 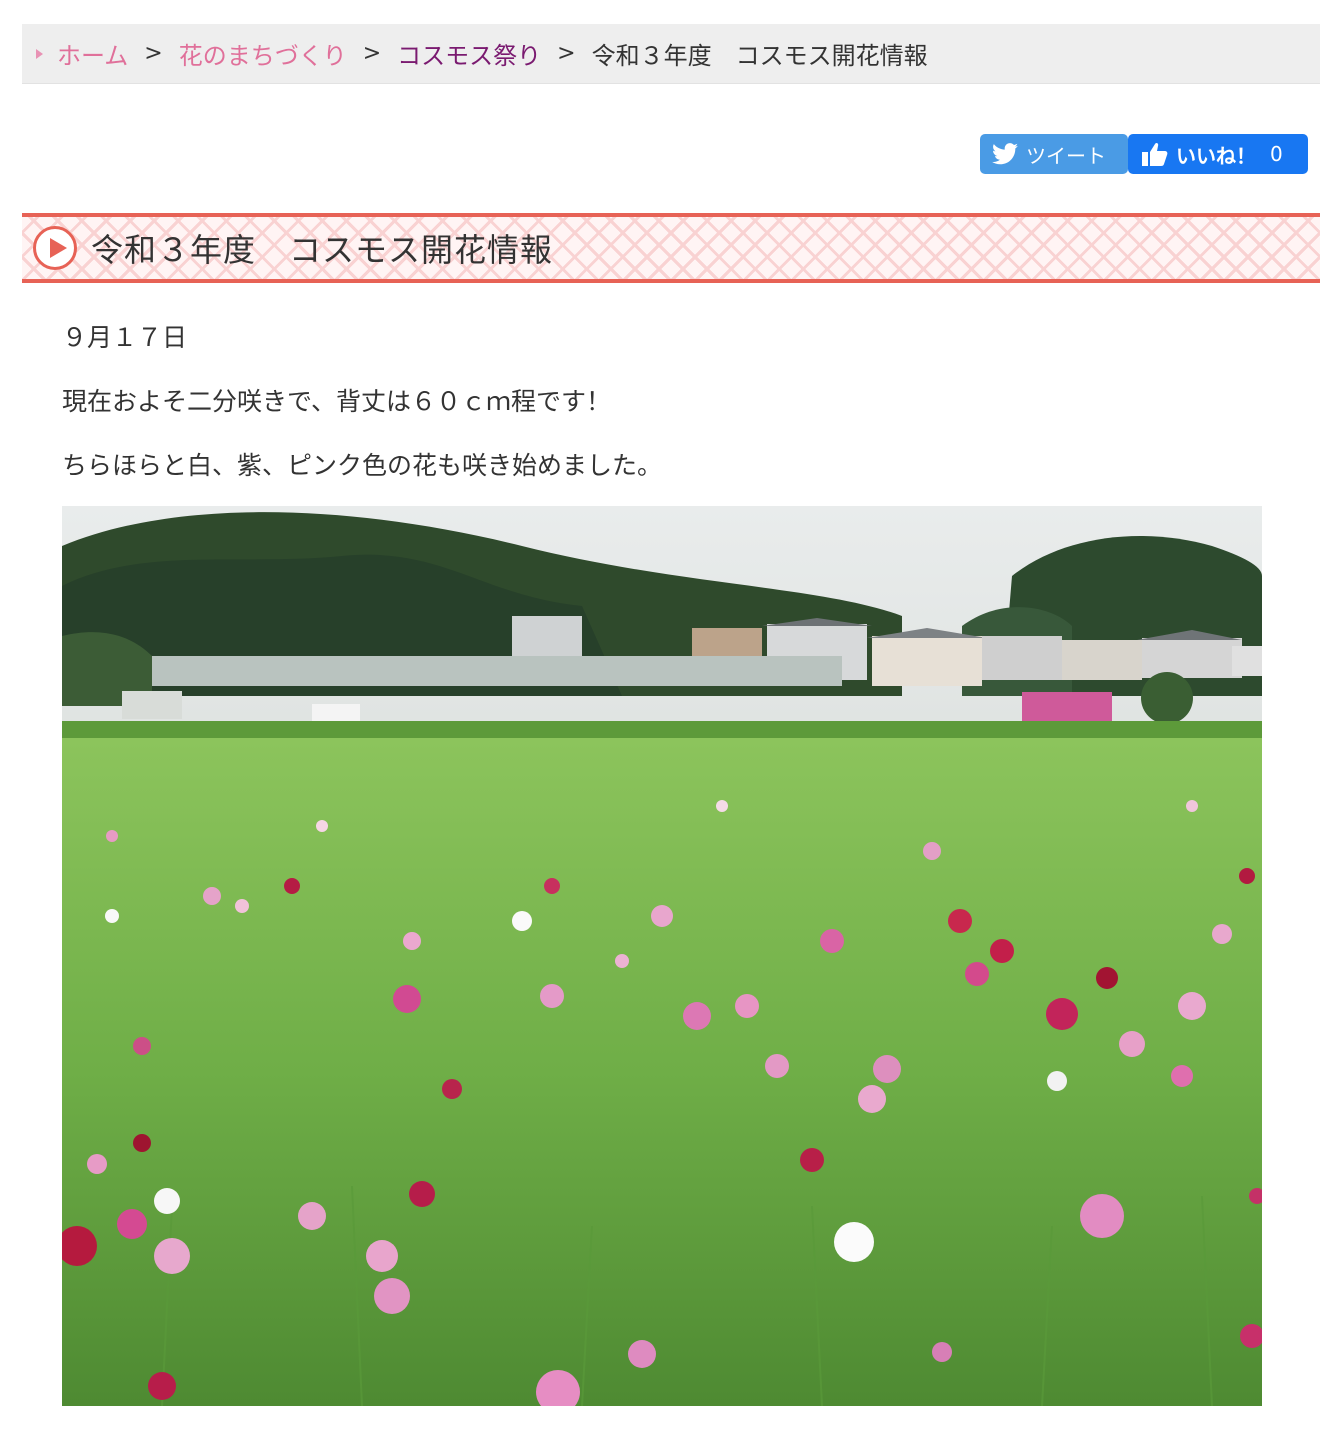 What do you see at coordinates (759, 56) in the screenshot?
I see `breadcrumb-current: 令和３年度 コスモス開花情報` at bounding box center [759, 56].